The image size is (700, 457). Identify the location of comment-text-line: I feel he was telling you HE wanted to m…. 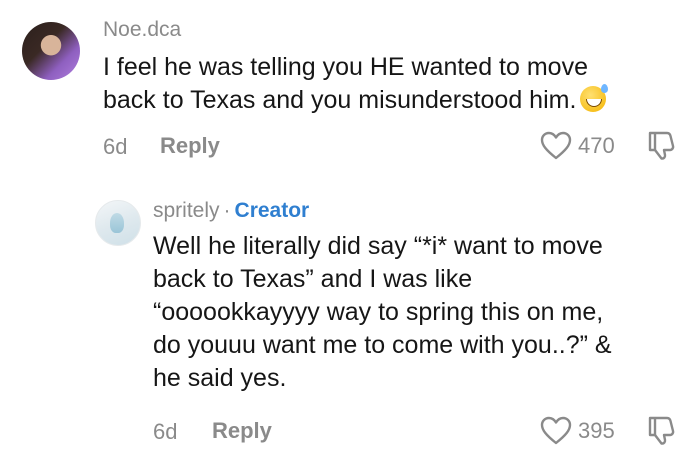
(345, 67).